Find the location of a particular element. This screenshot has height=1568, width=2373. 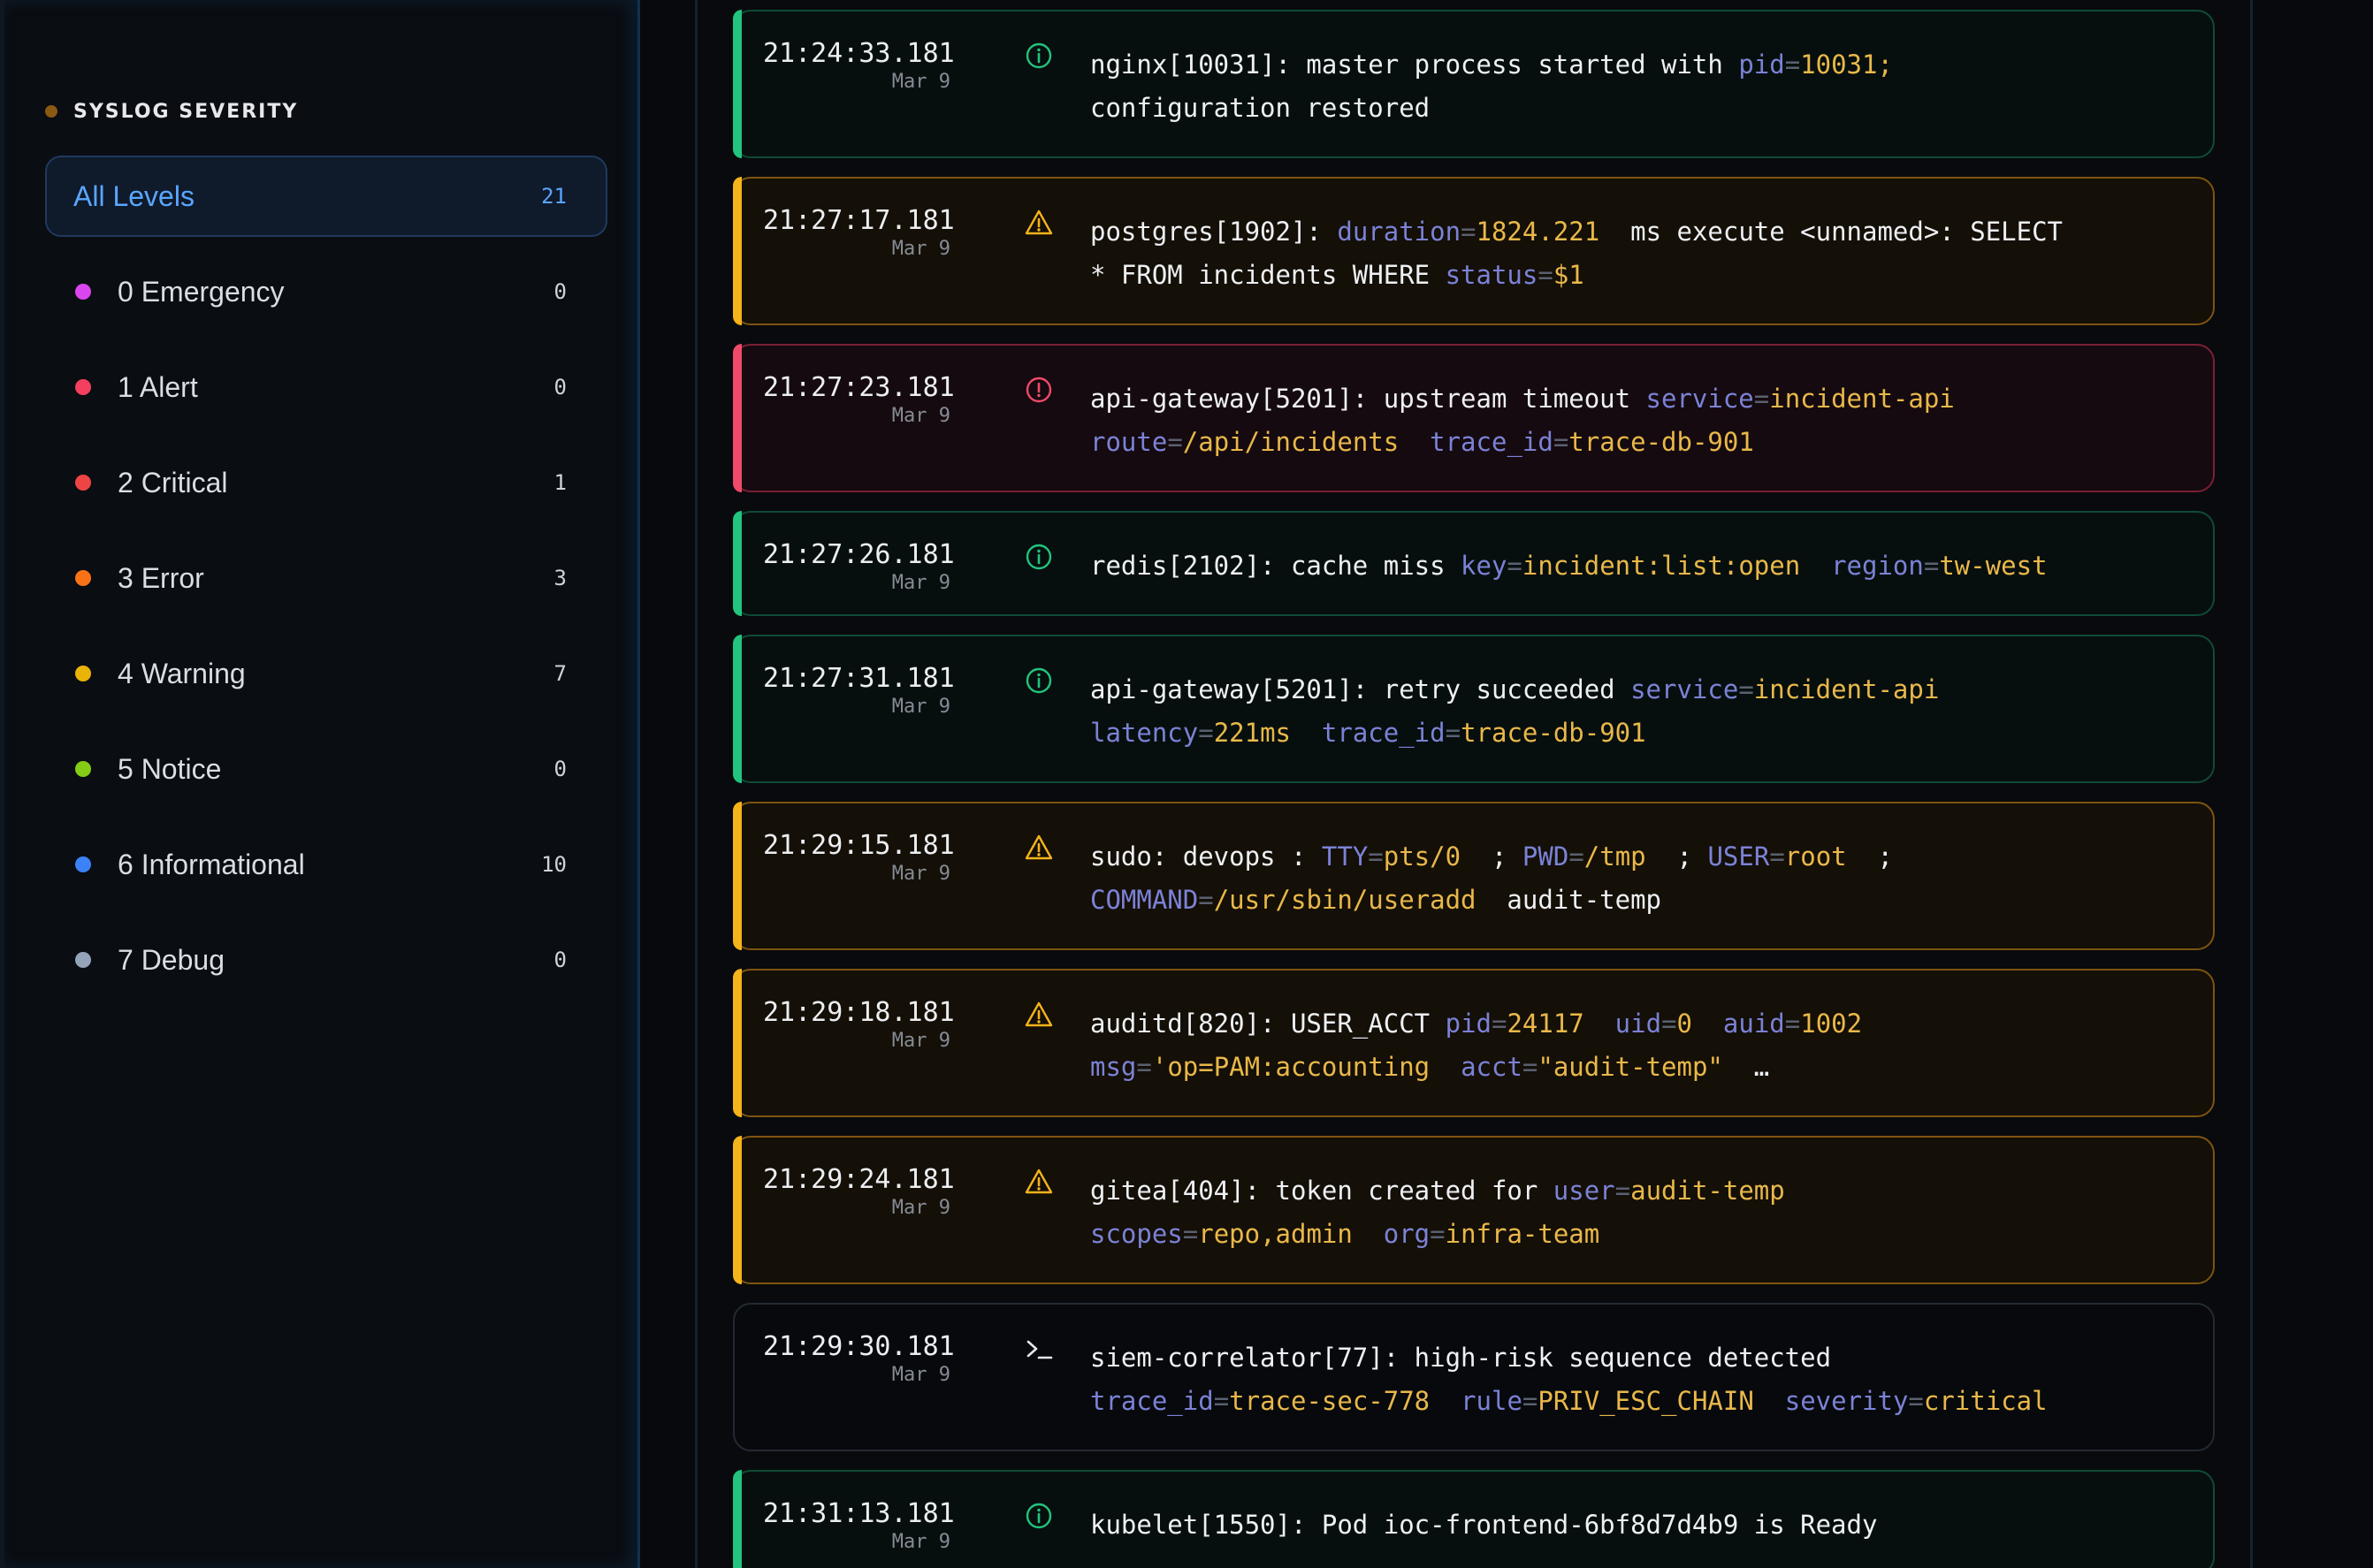

level-item-all-levels: All Levels 21 is located at coordinates (326, 196).